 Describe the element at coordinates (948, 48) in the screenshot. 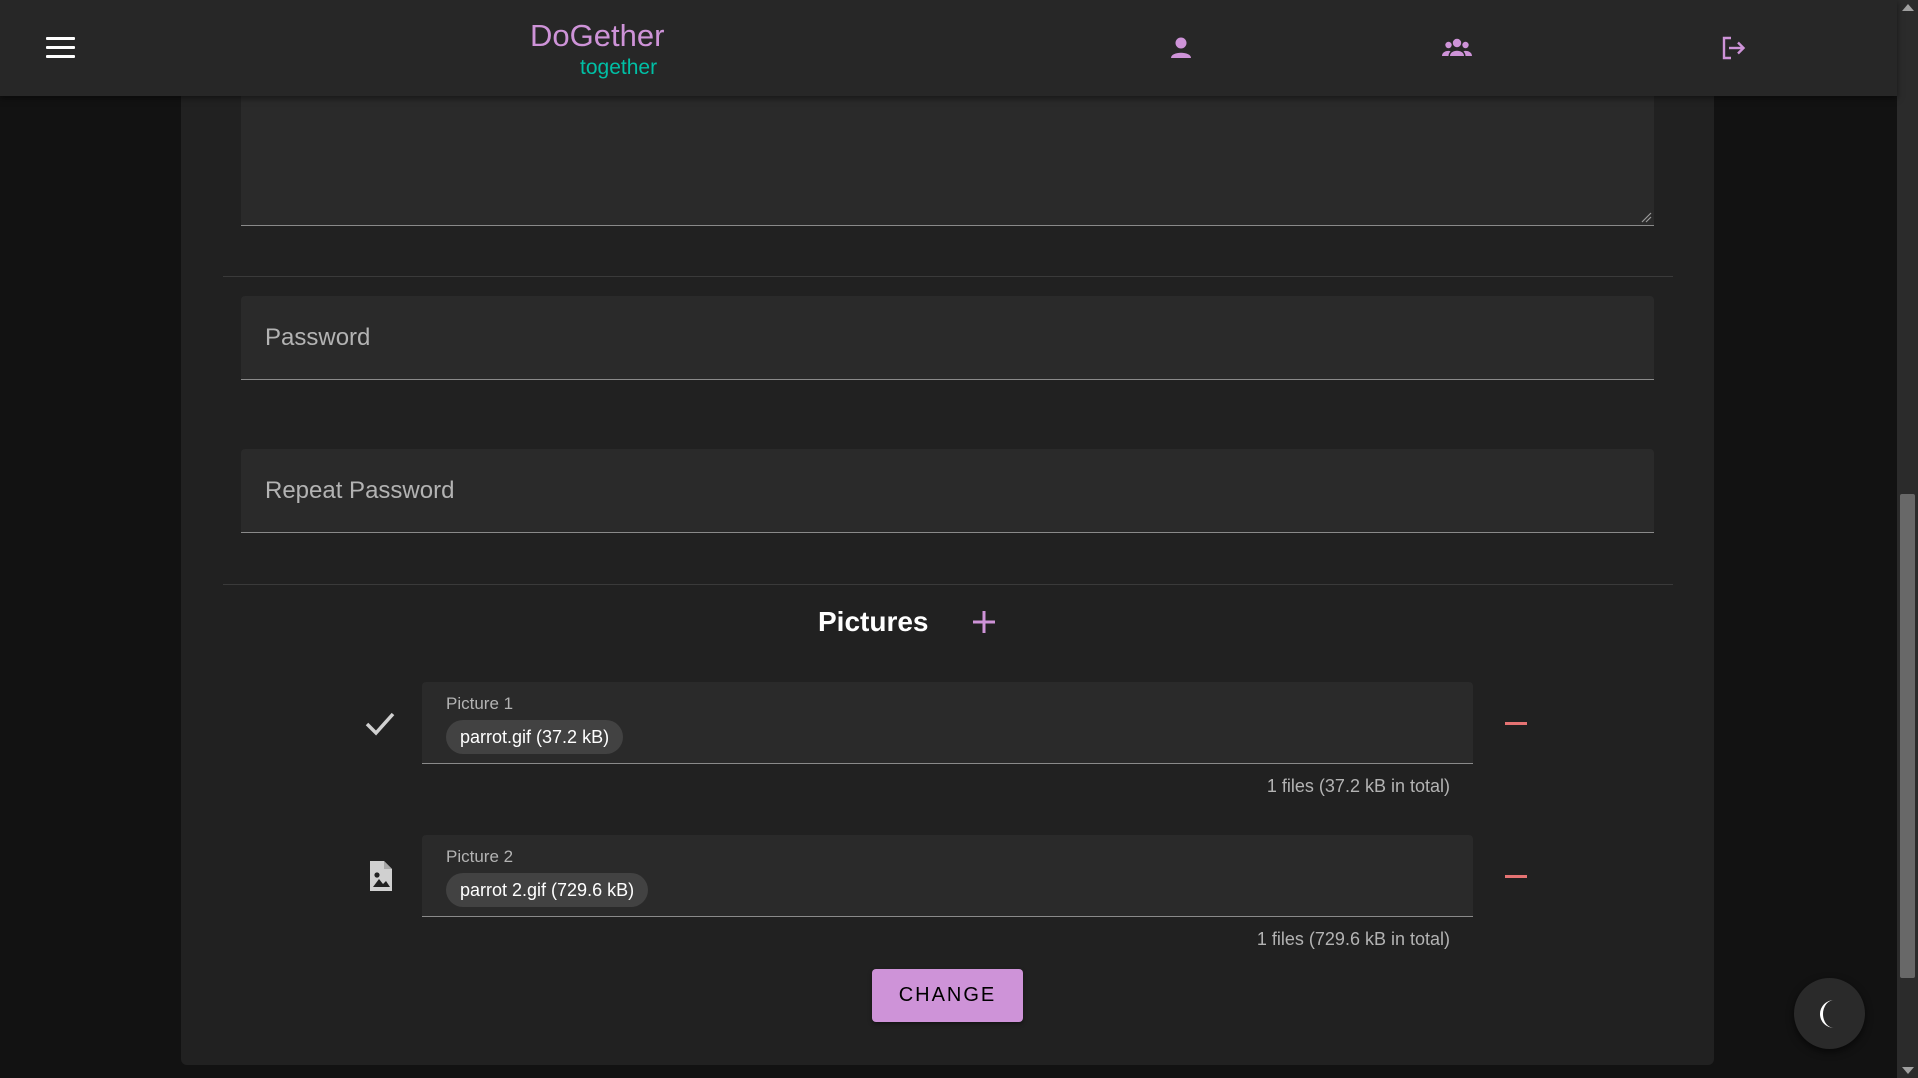

I see `app-bar: DoGether together` at that location.